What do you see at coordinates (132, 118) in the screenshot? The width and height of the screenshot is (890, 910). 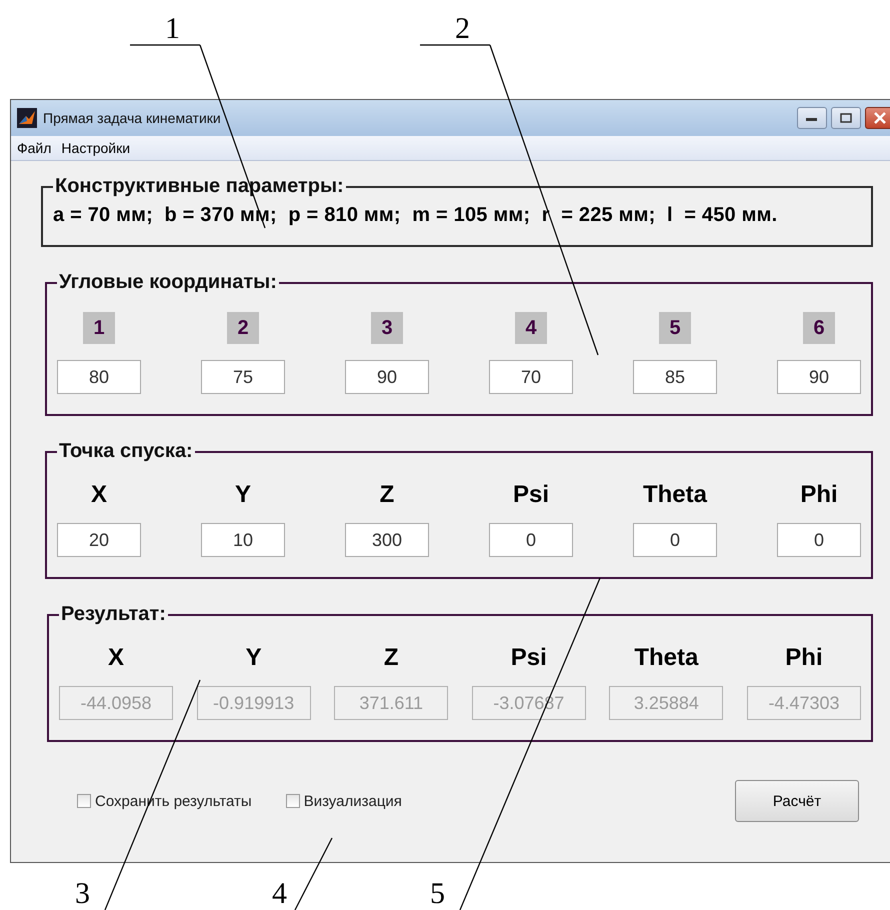 I see `window-title: Прямая задача кинематики` at bounding box center [132, 118].